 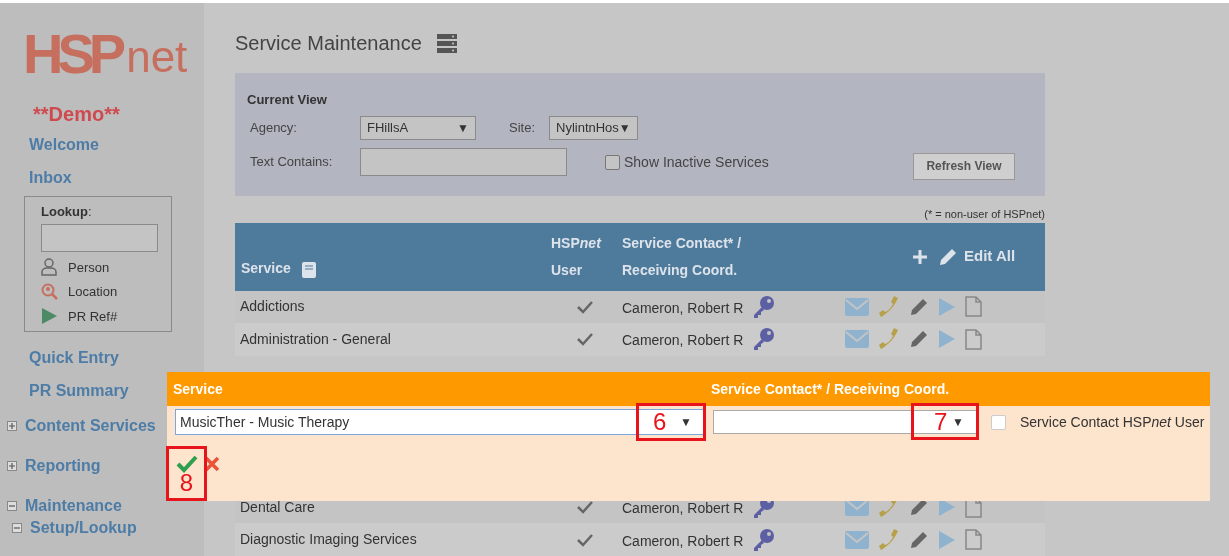 I want to click on book-icon, so click(x=308, y=269).